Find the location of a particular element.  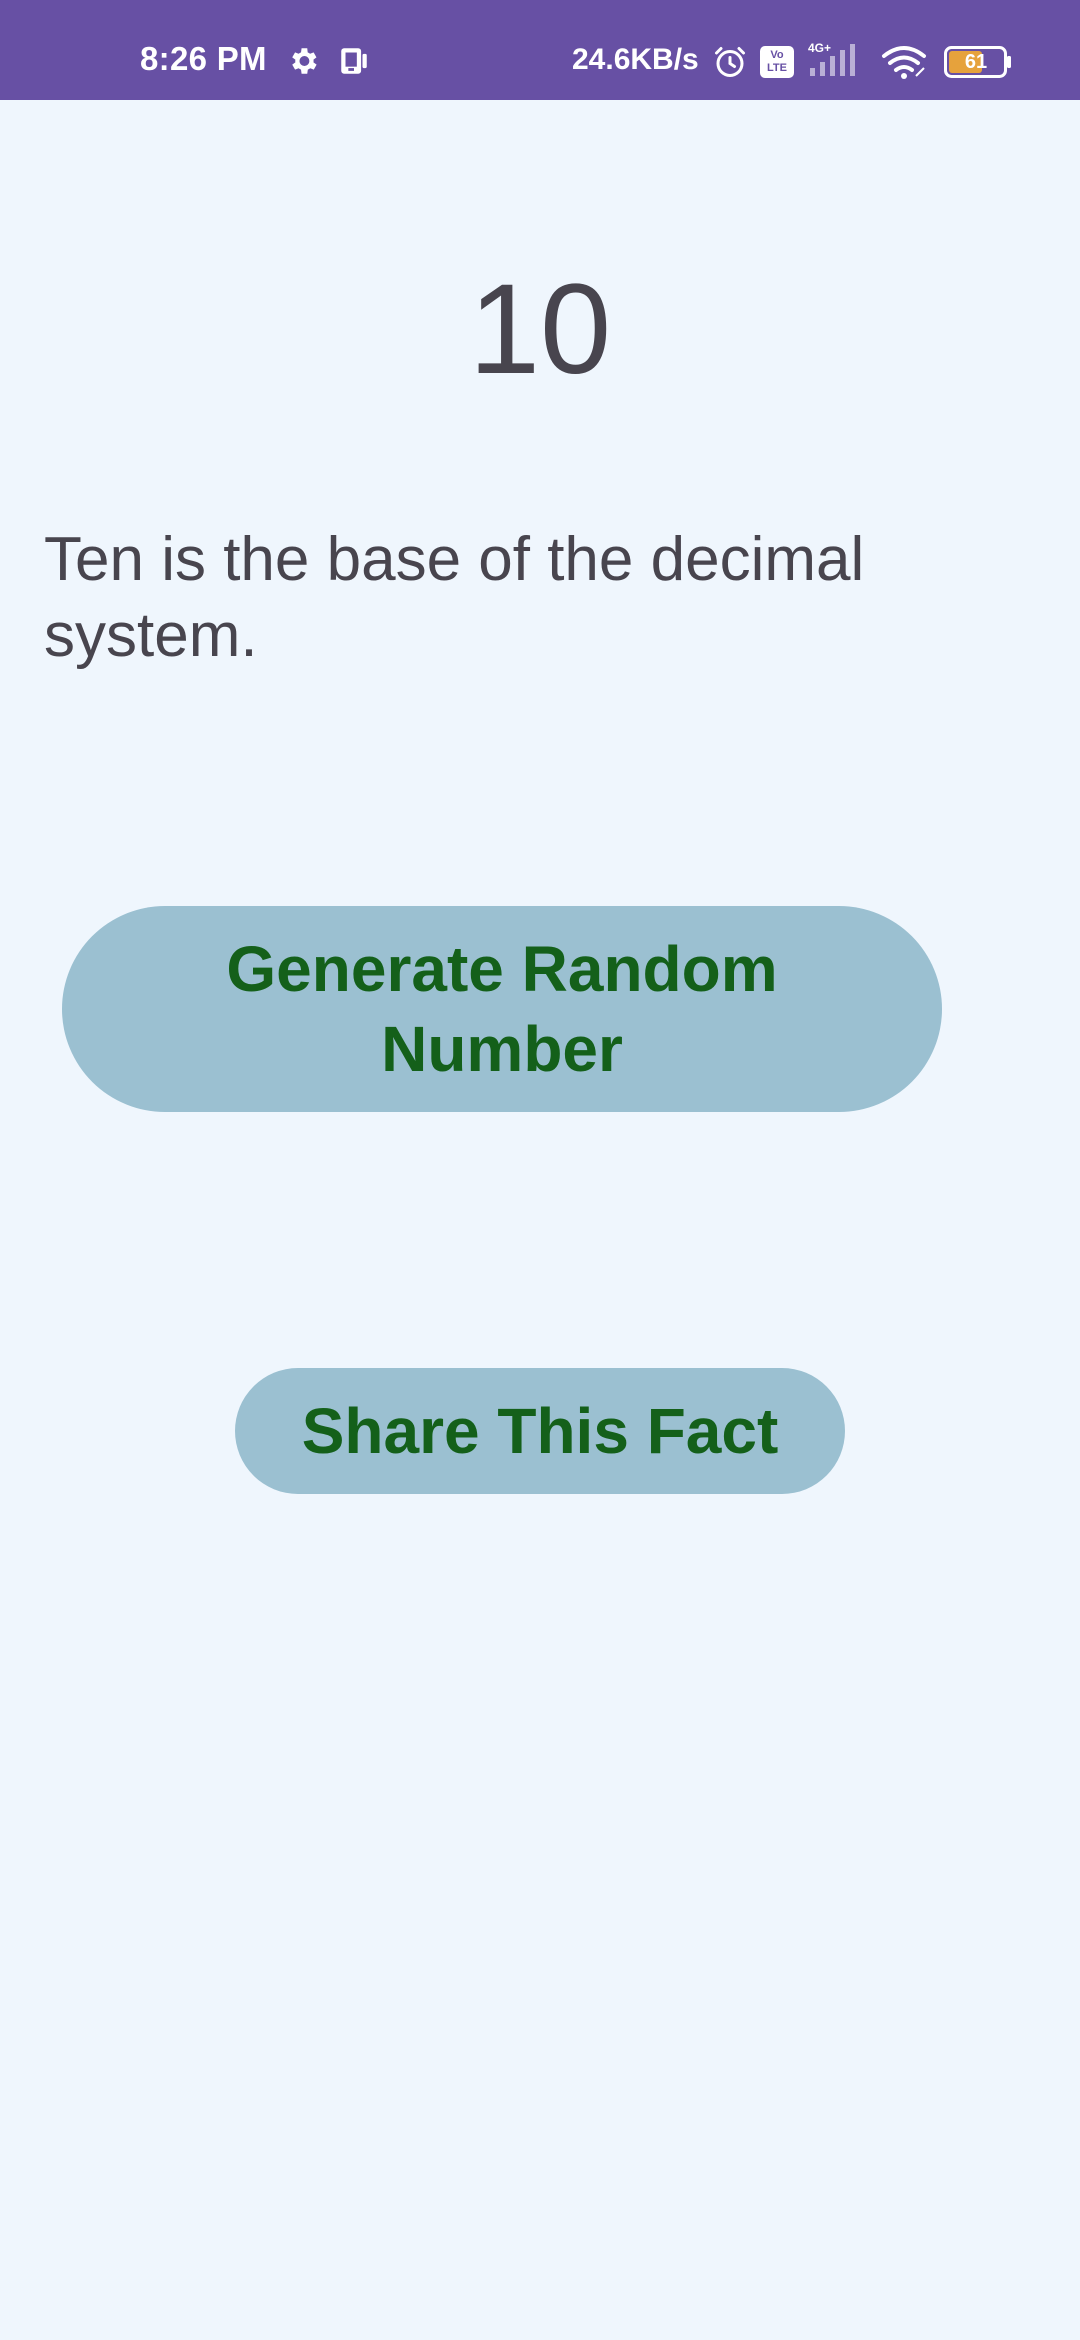

number-fact-text: Ten is the base of the decimal system. is located at coordinates (454, 597).